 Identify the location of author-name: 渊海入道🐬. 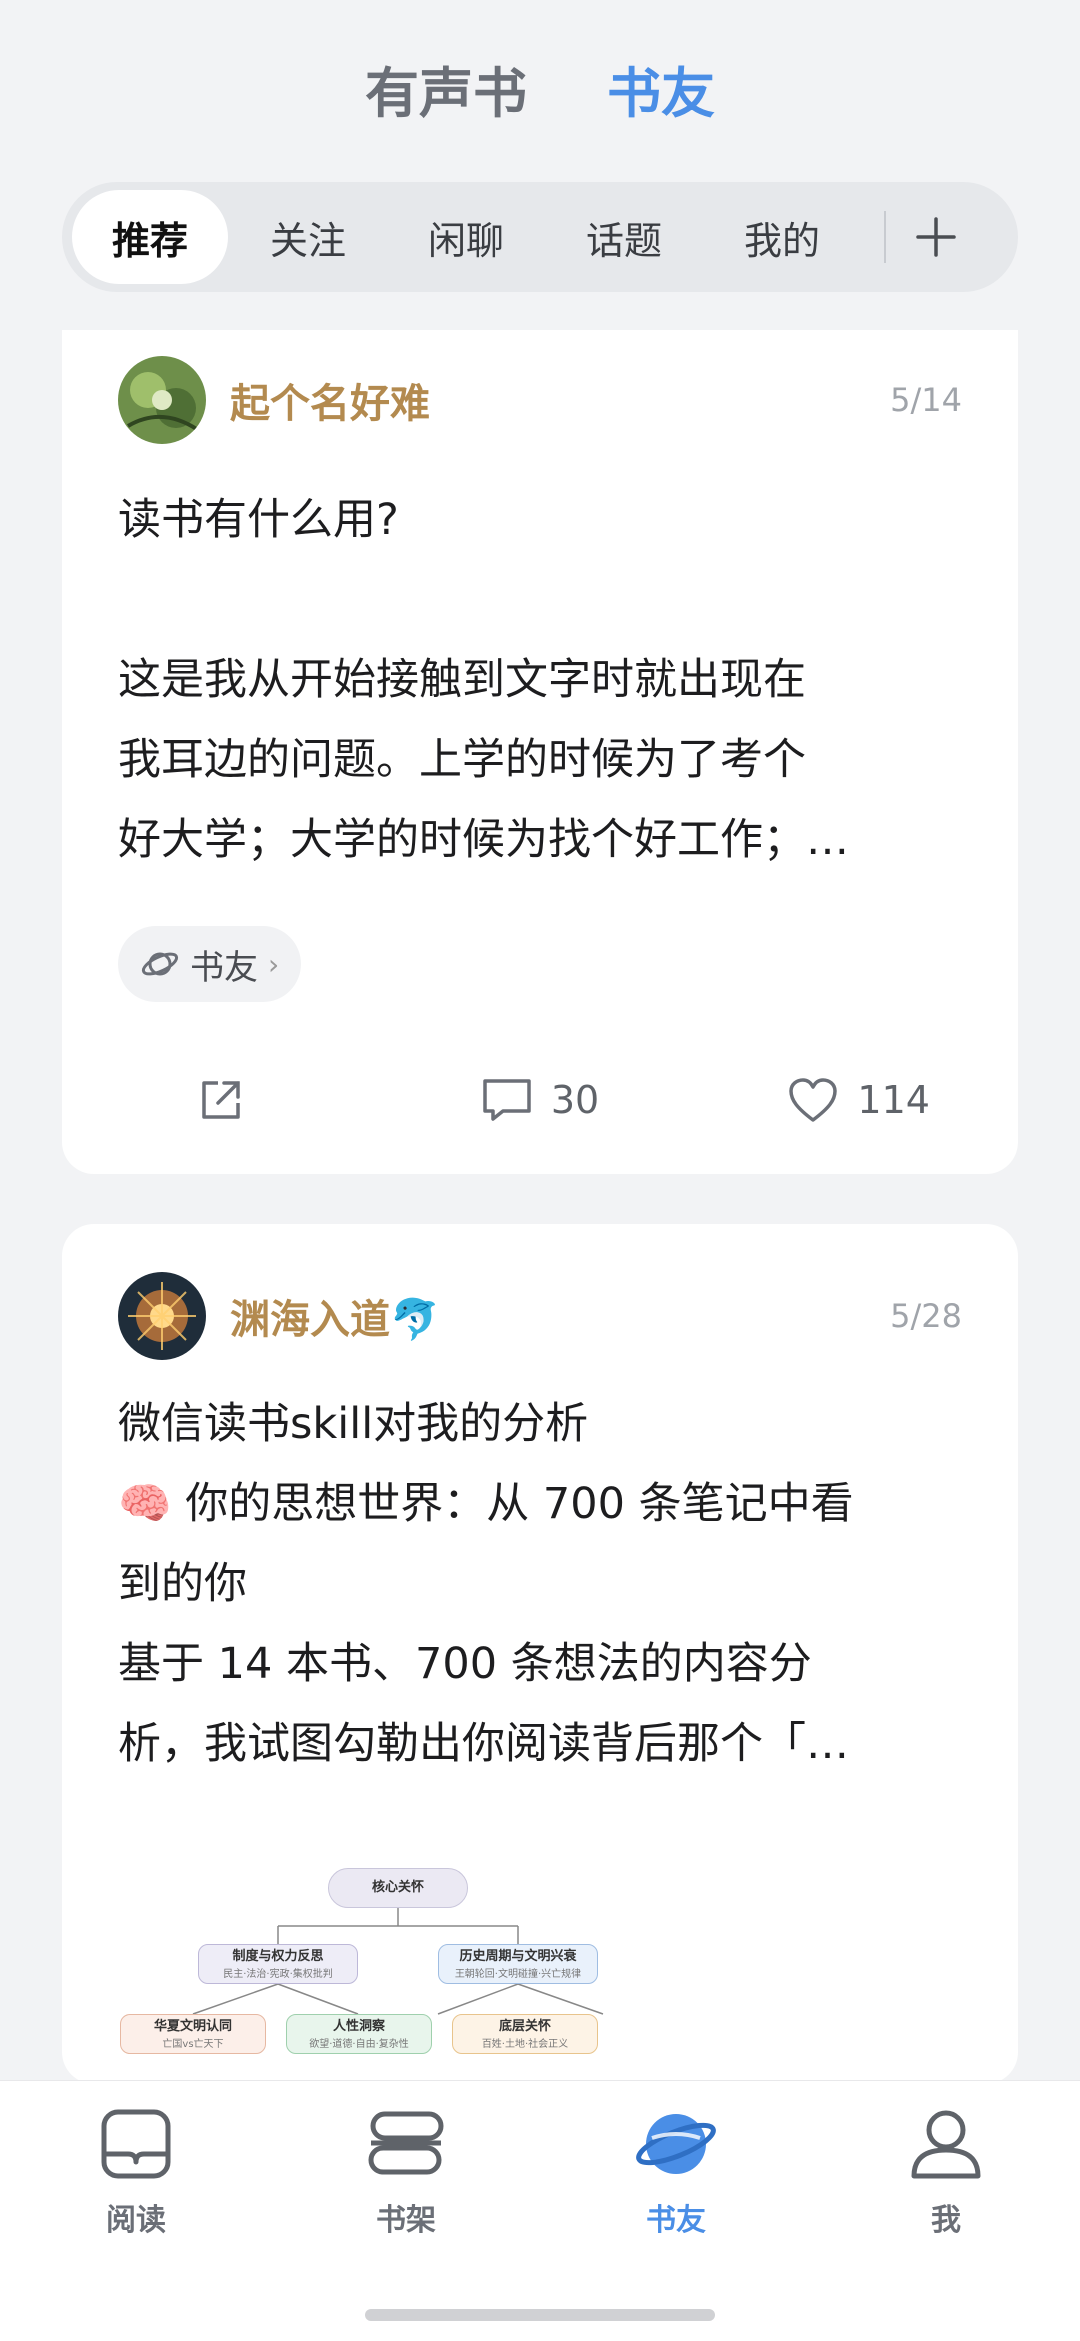
(335, 1316).